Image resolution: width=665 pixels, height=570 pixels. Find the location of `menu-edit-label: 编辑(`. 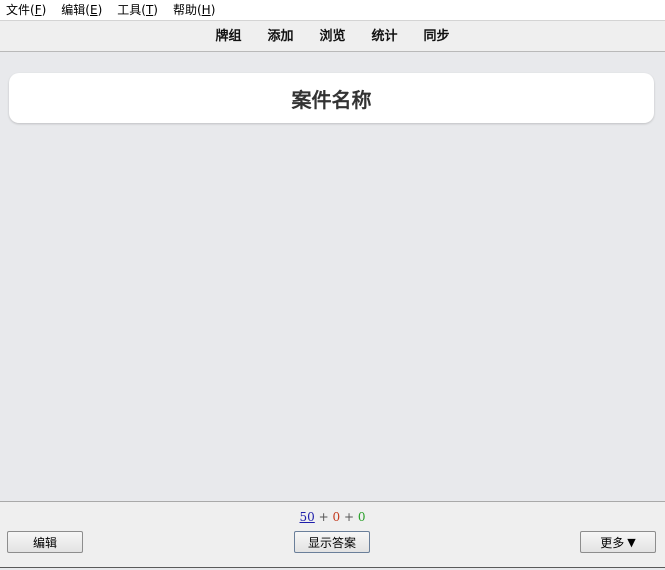

menu-edit-label: 编辑( is located at coordinates (75, 9).